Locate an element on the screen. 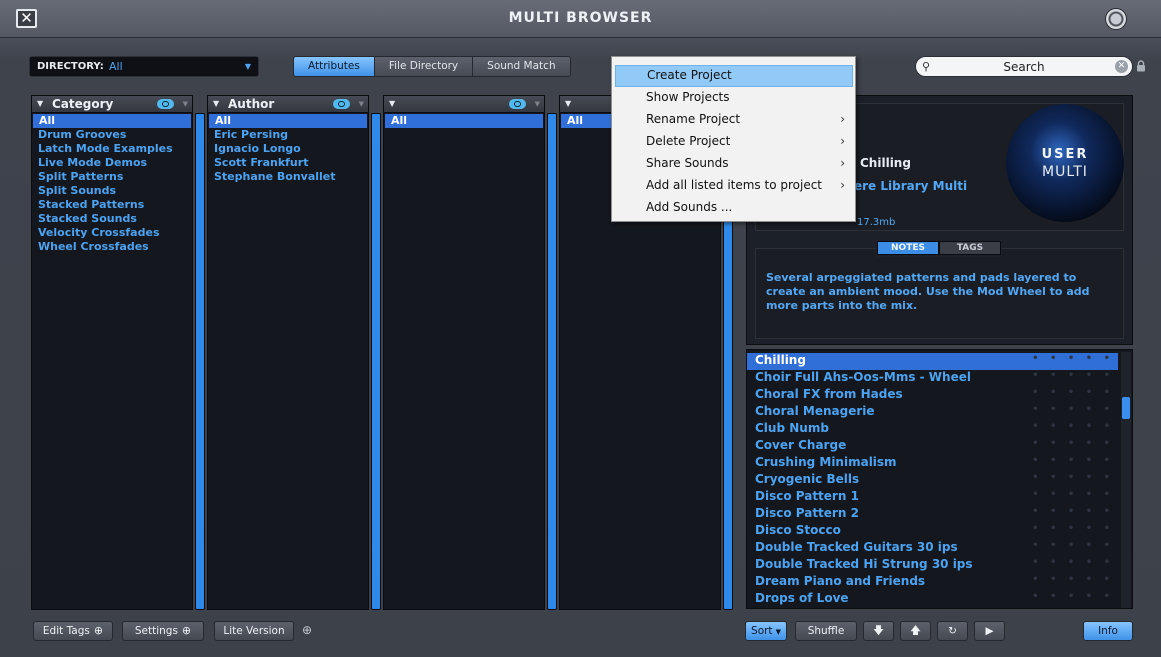 This screenshot has width=1161, height=657. category-column-title: Category is located at coordinates (83, 104).